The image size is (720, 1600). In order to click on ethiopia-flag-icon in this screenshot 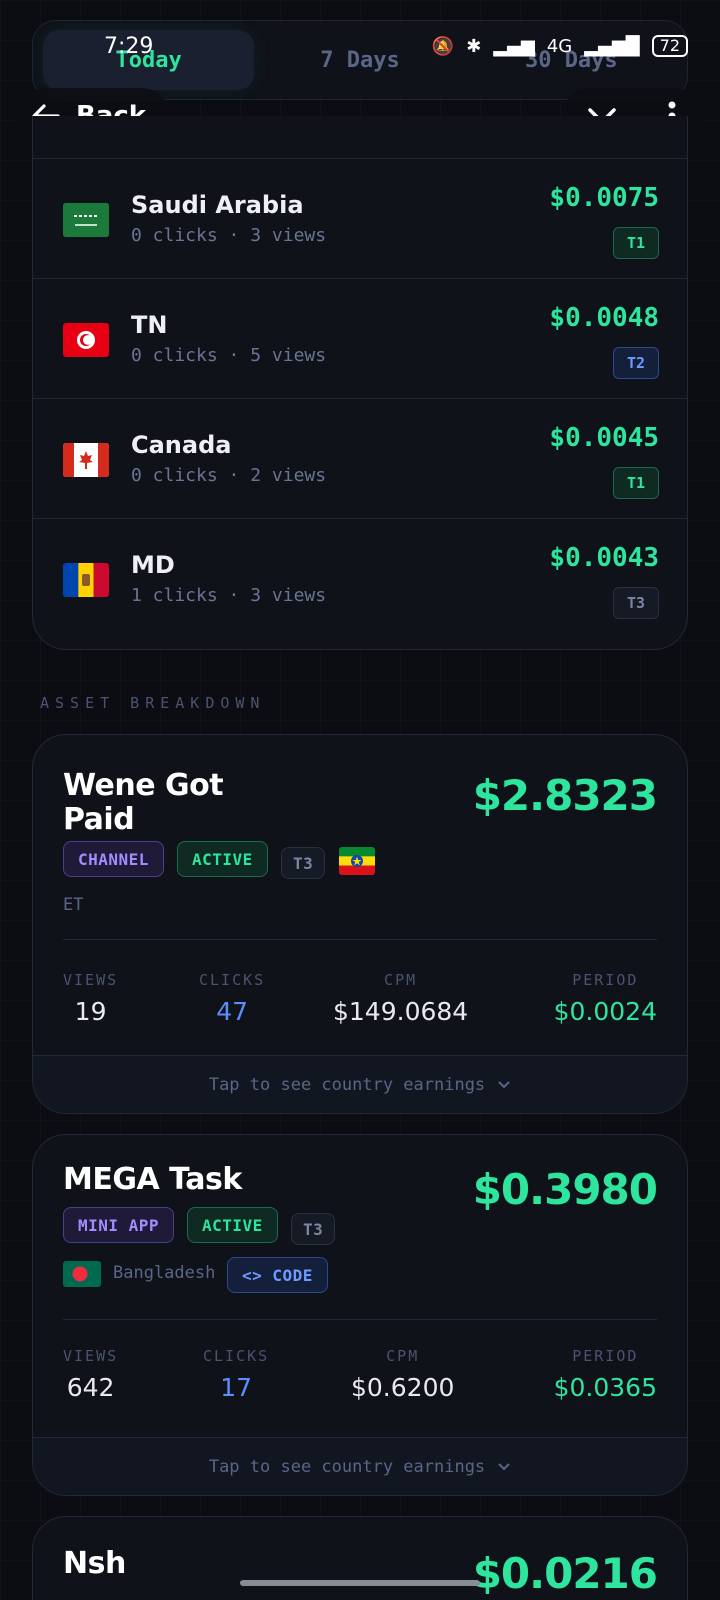, I will do `click(357, 861)`.